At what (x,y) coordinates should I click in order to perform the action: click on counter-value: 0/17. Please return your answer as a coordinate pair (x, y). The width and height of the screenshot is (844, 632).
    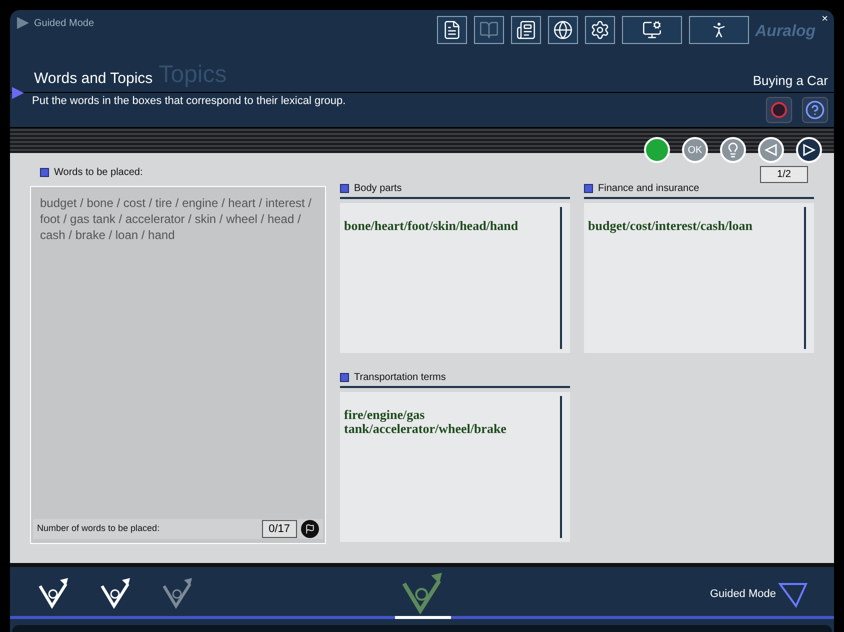
    Looking at the image, I should click on (279, 529).